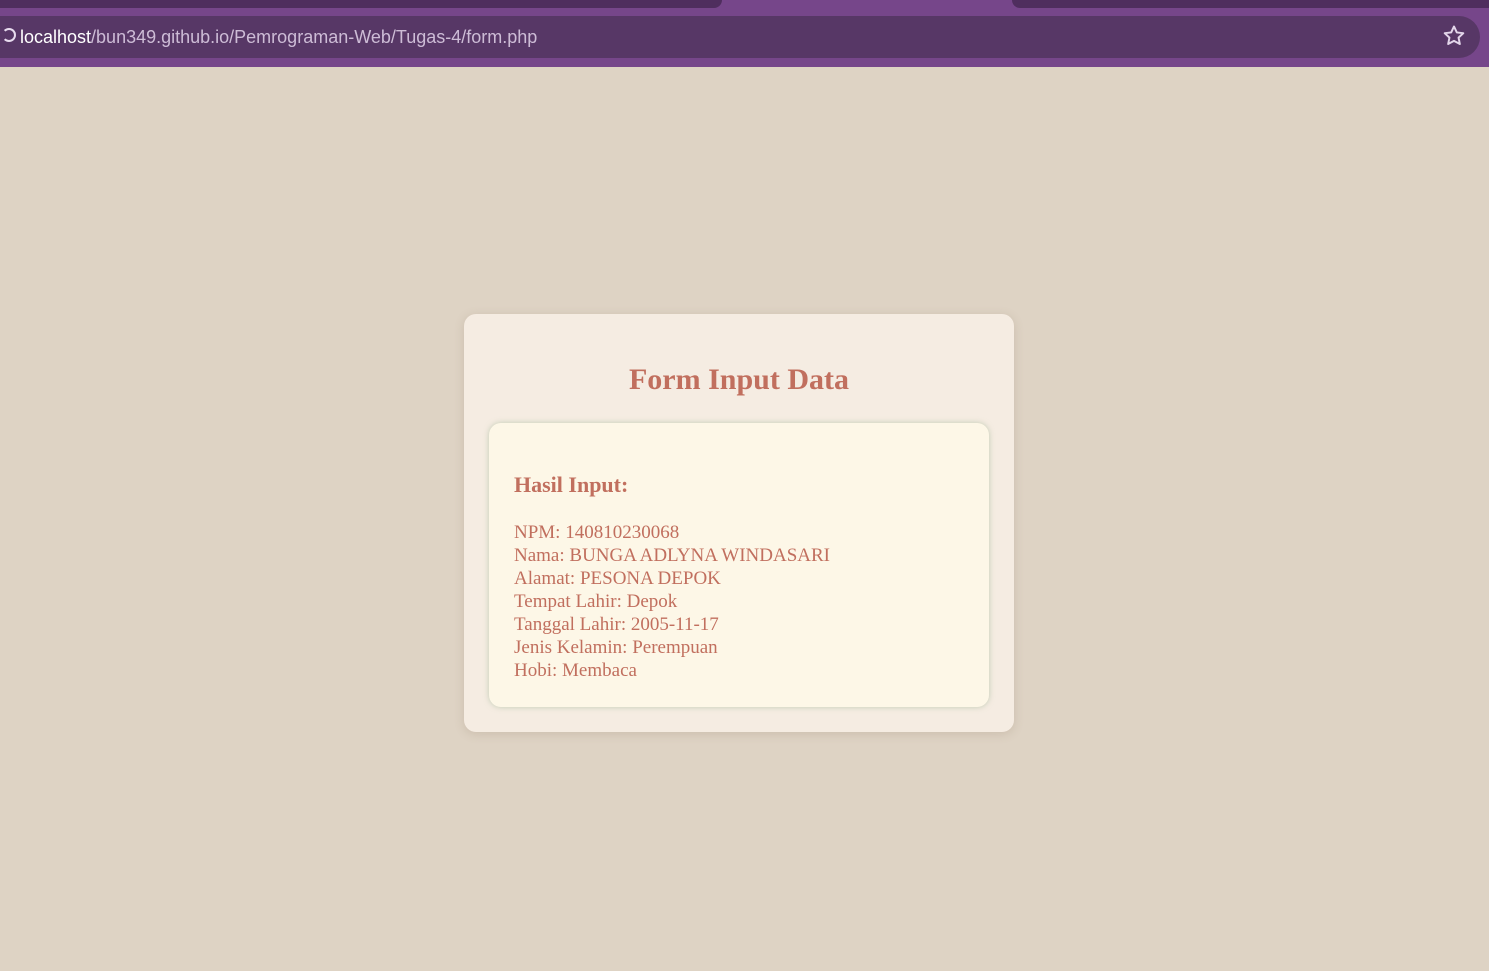 The width and height of the screenshot is (1489, 971). Describe the element at coordinates (616, 624) in the screenshot. I see `result-tanggal-lahir: Tanggal Lahir: 2005-11-17` at that location.